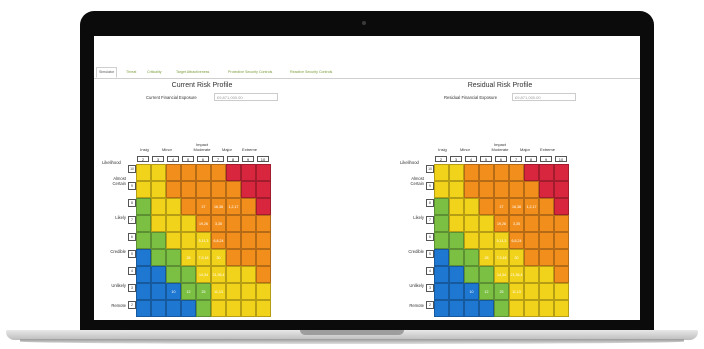 Image resolution: width=704 pixels, height=349 pixels. I want to click on heatmap-cell: 27, so click(501, 206).